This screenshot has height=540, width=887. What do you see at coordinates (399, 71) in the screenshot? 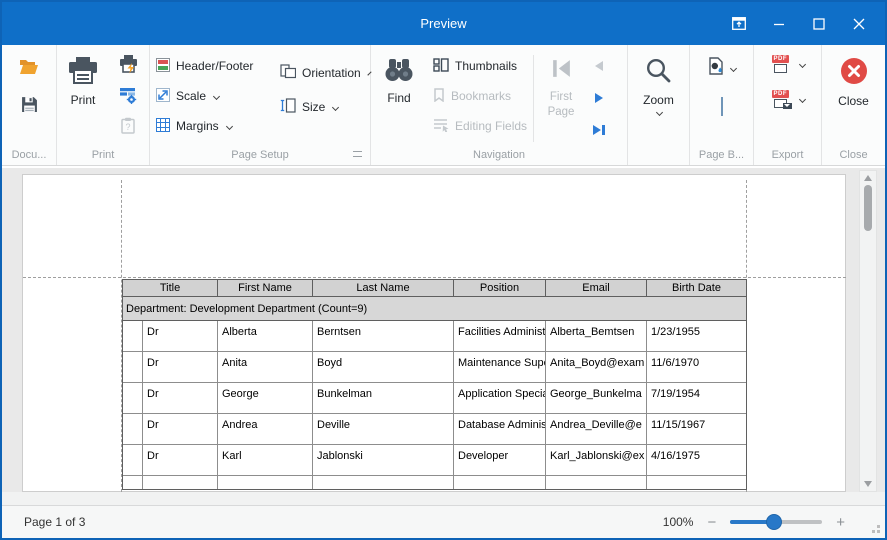
I see `binoculars-icon` at bounding box center [399, 71].